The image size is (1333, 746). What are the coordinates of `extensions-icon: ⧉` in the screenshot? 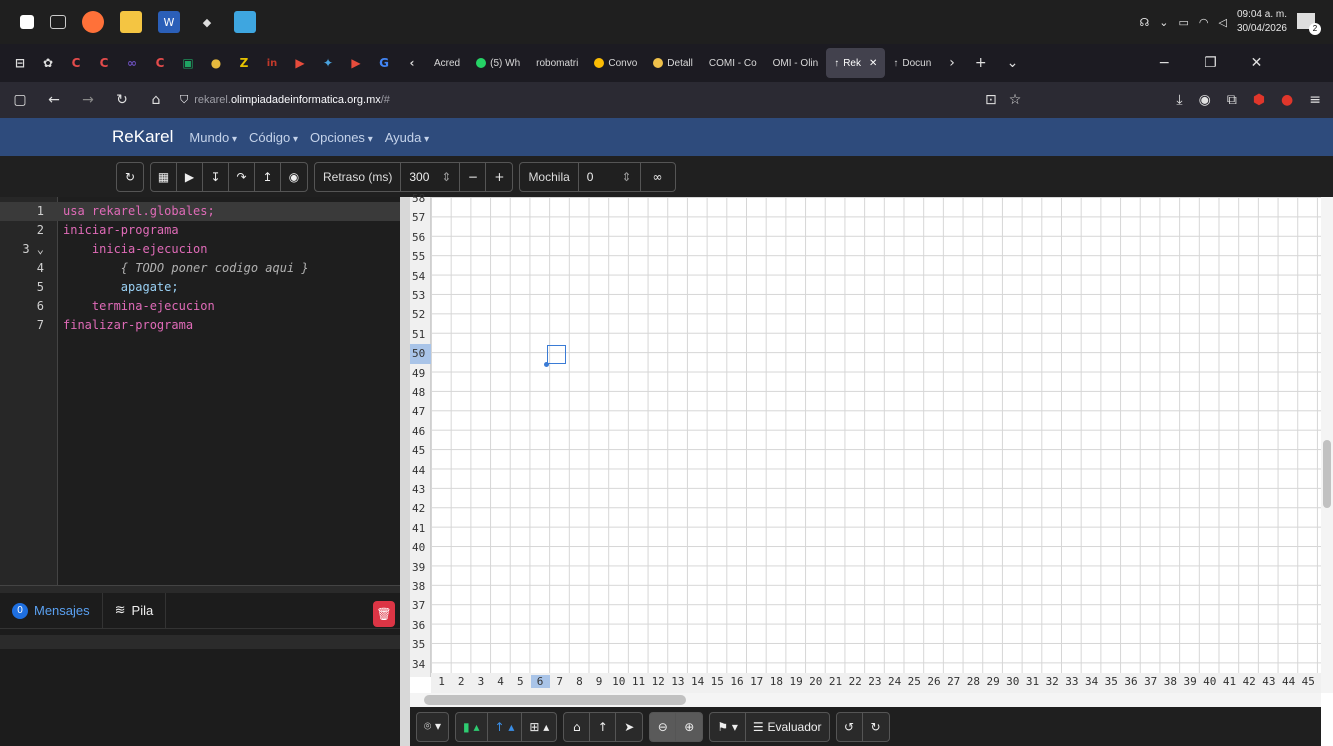 It's located at (1232, 100).